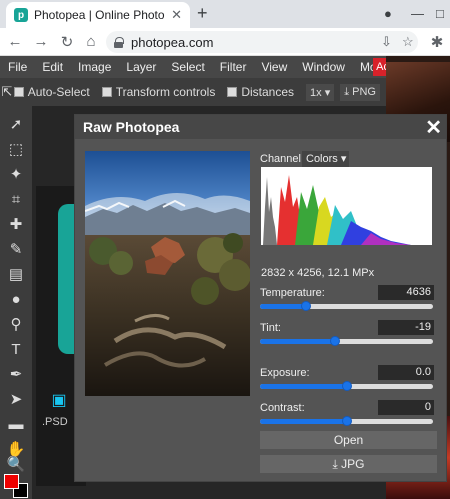 The image size is (450, 499). Describe the element at coordinates (322, 159) in the screenshot. I see `channel-value: Colors` at that location.